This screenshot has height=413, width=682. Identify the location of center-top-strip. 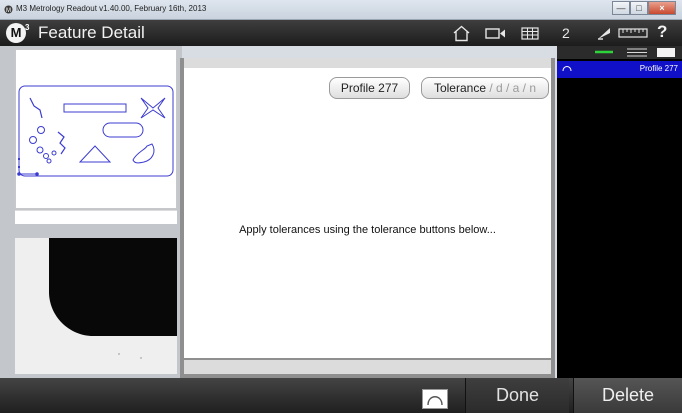
(367, 63).